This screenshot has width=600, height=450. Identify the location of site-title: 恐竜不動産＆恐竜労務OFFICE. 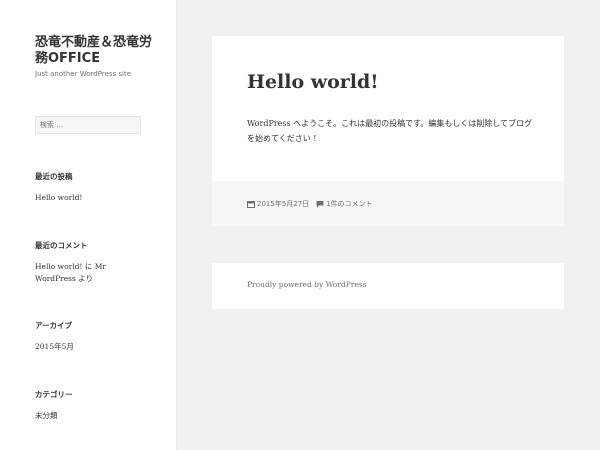
(95, 51).